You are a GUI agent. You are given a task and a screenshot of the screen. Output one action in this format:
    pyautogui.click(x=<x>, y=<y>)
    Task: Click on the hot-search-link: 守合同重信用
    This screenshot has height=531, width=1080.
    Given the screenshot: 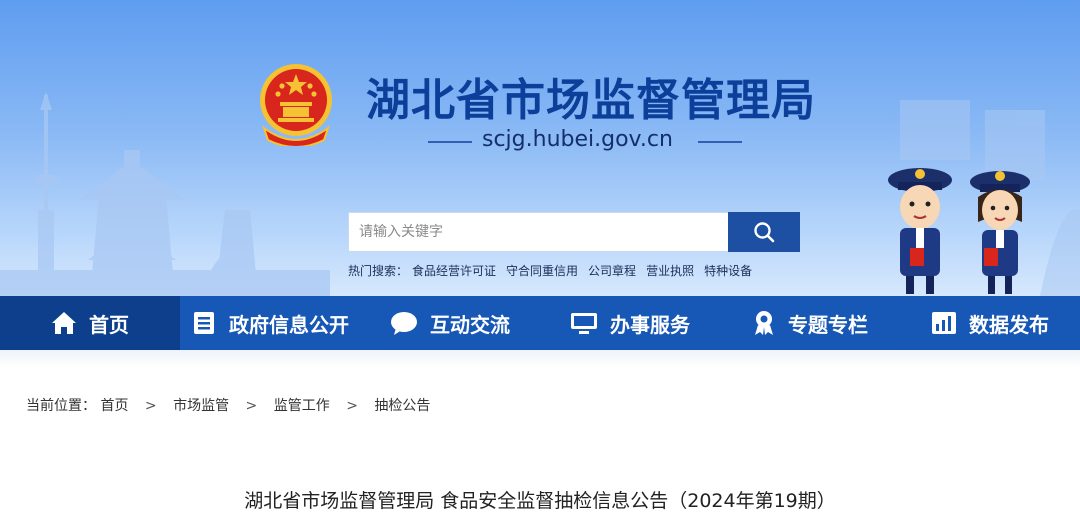 What is the action you would take?
    pyautogui.click(x=542, y=271)
    